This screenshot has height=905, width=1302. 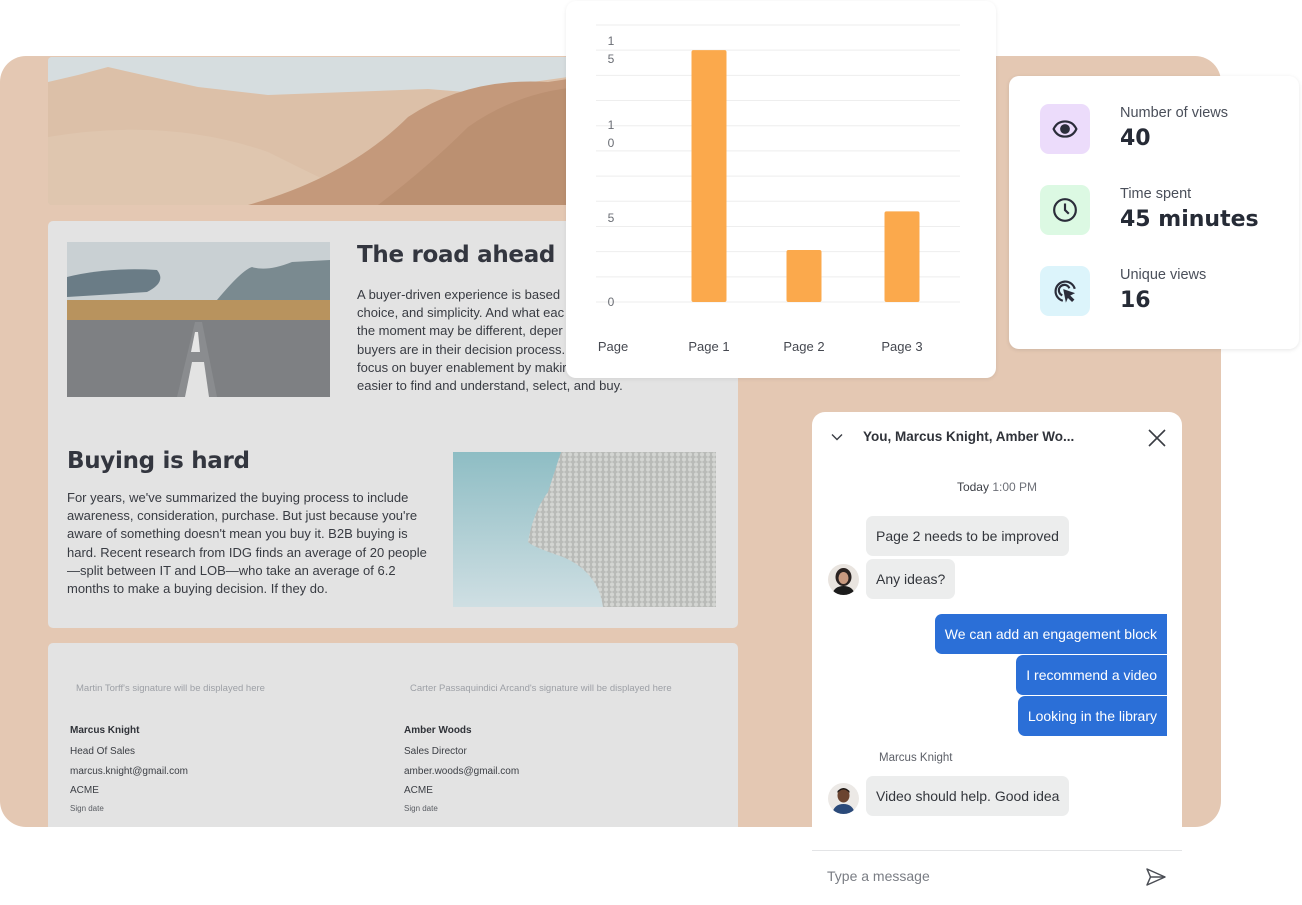 What do you see at coordinates (1189, 219) in the screenshot?
I see `stat-value: 45 minutes` at bounding box center [1189, 219].